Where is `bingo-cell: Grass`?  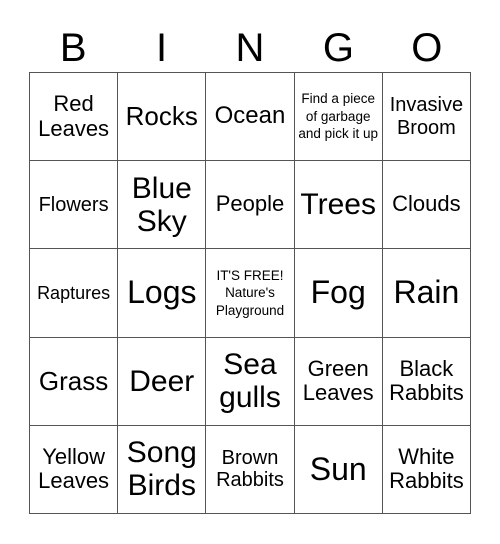 bingo-cell: Grass is located at coordinates (74, 381).